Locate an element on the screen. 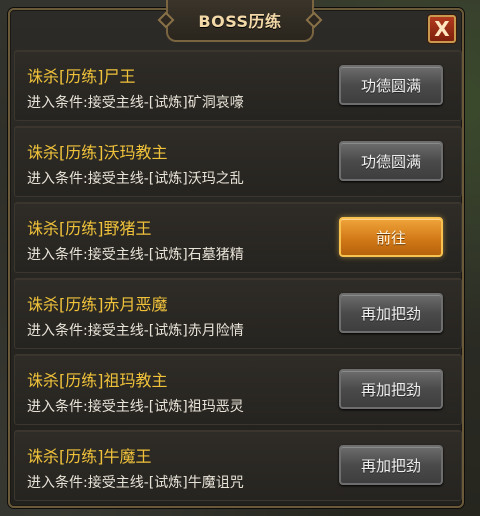 The image size is (480, 516). quest-row: 诛杀[历练]野猪王 进入条件:接受主线-[试炼]石墓猪精 前往 is located at coordinates (238, 237).